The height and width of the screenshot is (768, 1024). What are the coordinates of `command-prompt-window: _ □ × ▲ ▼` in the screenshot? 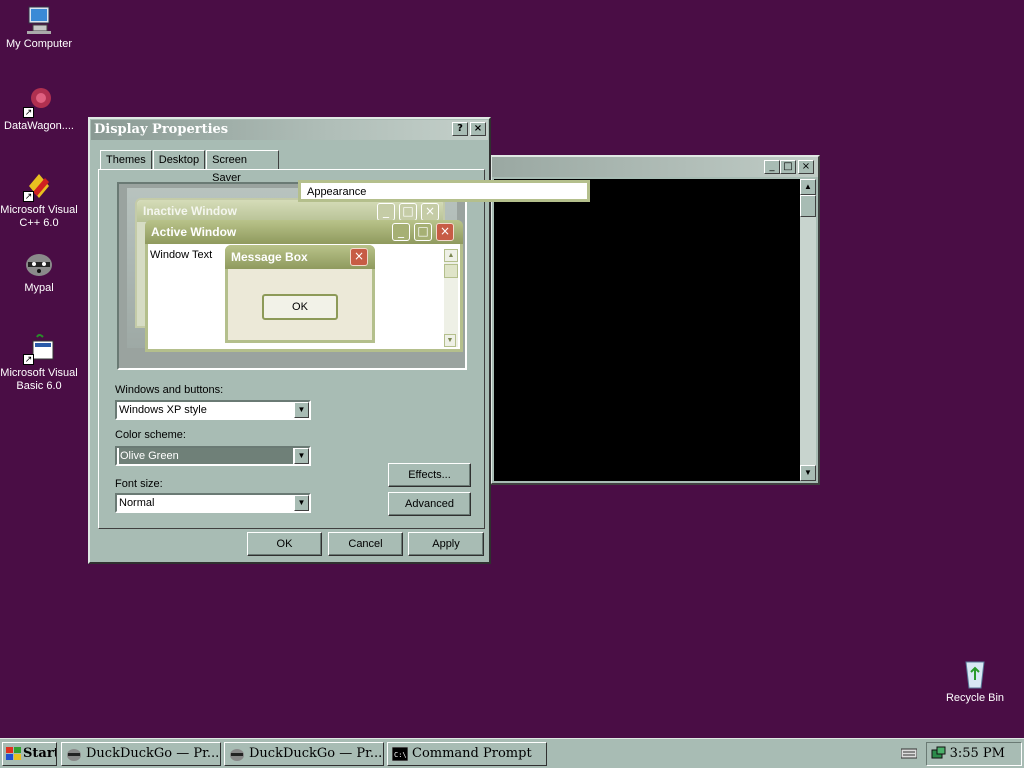 It's located at (655, 320).